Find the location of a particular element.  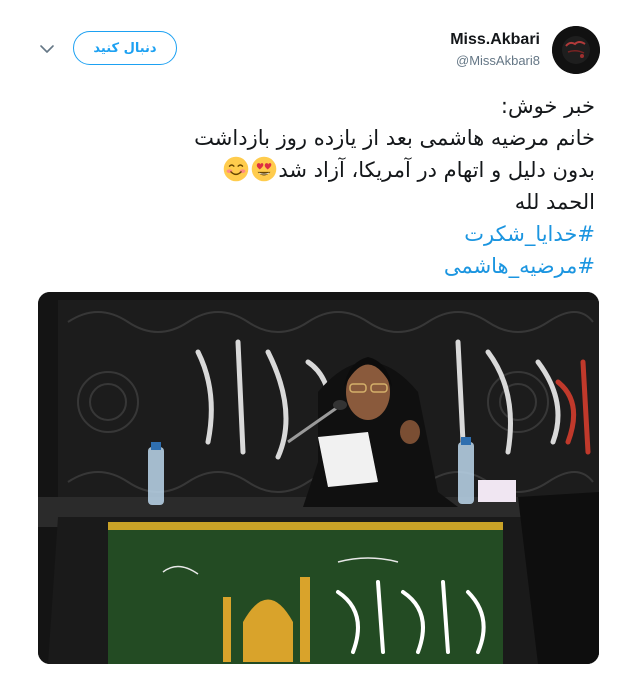

hashtag-link: #مرضیه_هاشمی is located at coordinates (315, 266).